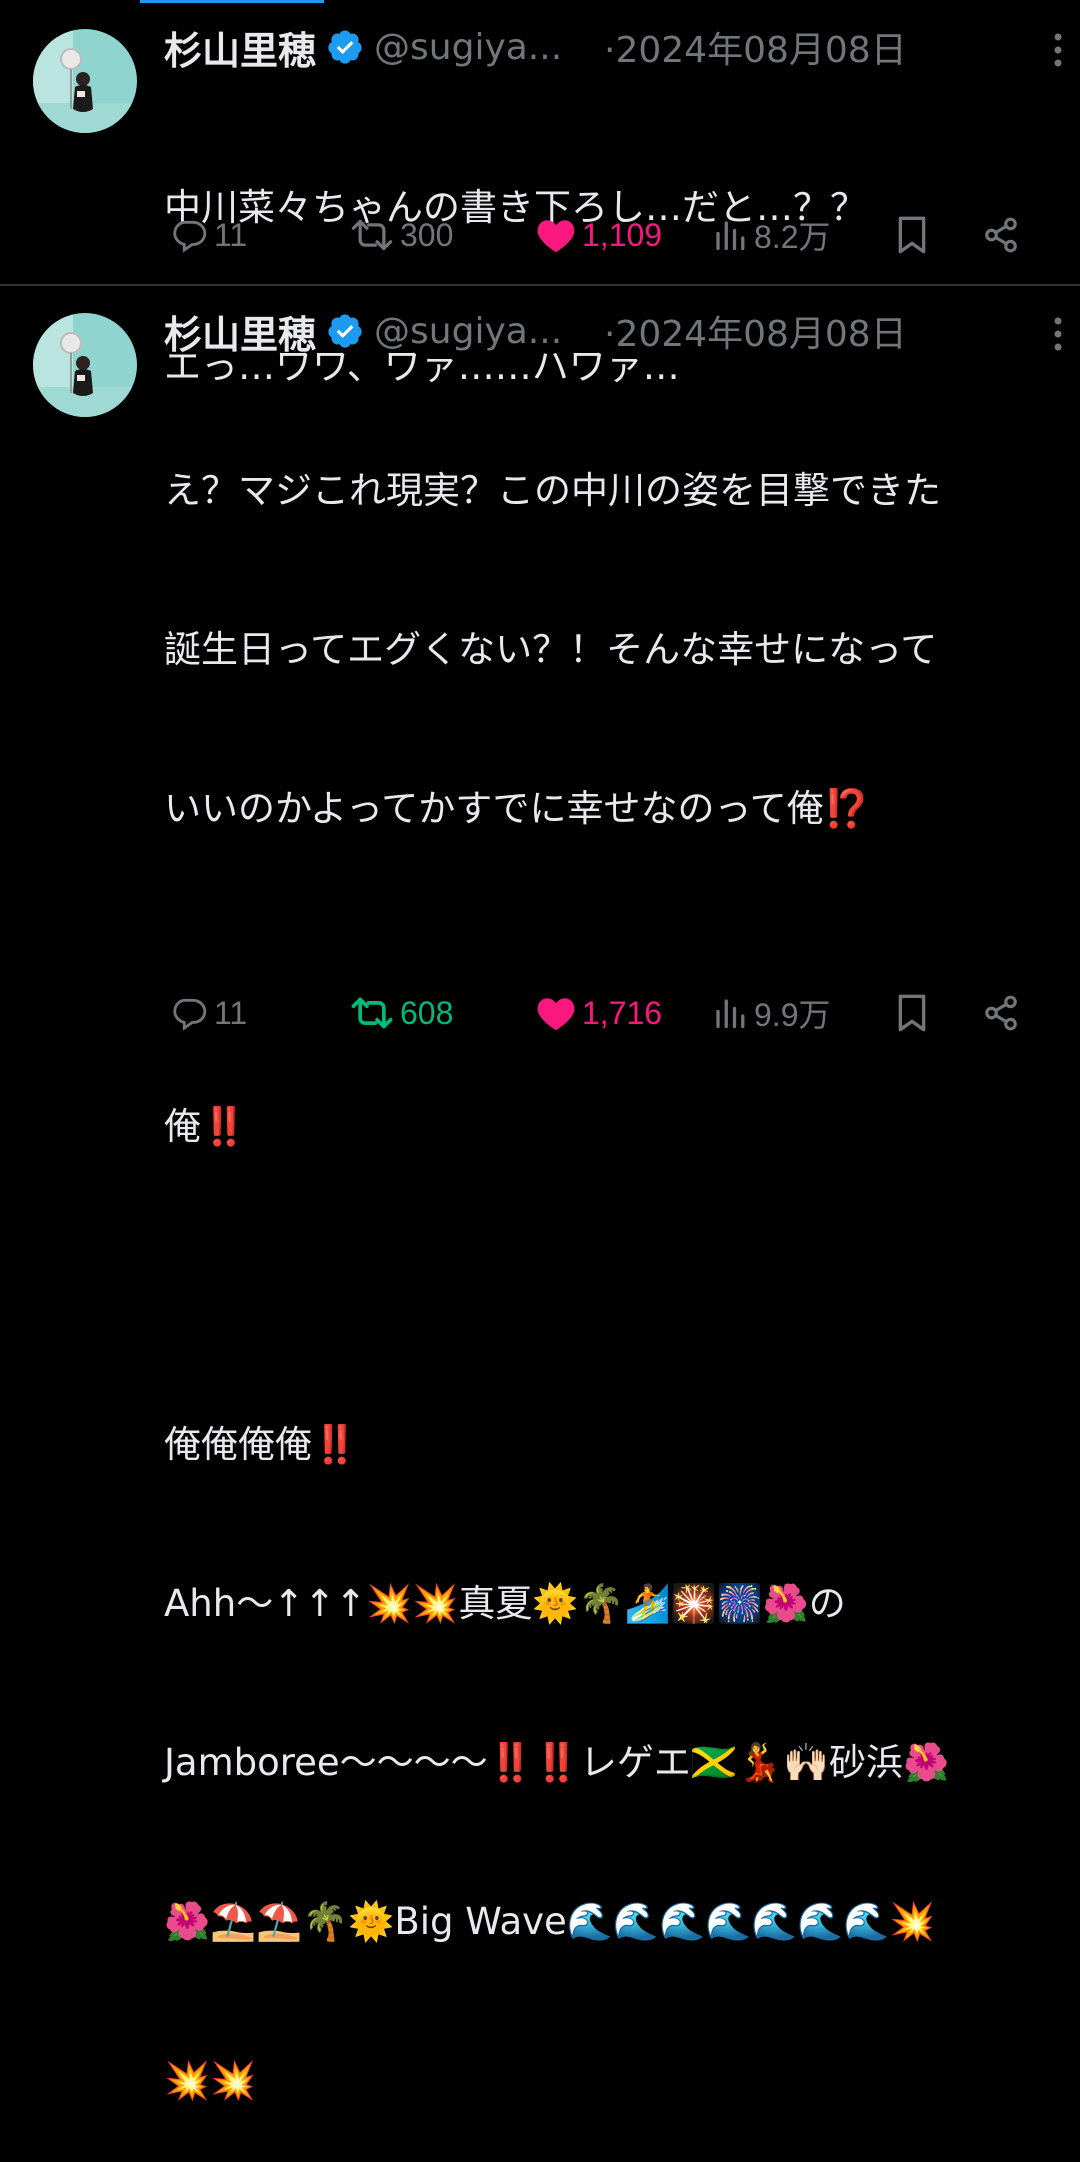 The width and height of the screenshot is (1080, 2162). I want to click on like-count: 1,716, so click(622, 1012).